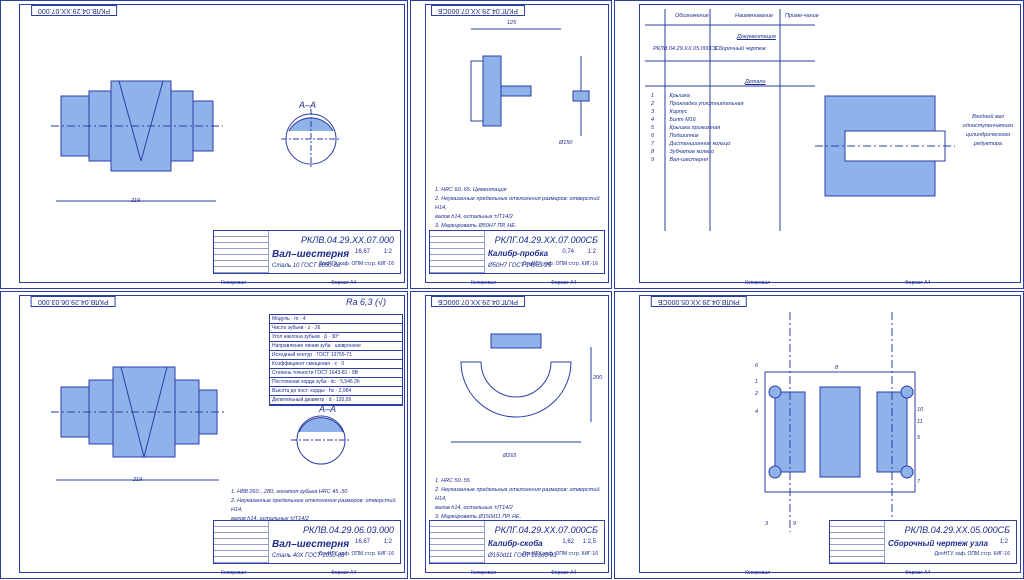 This screenshot has height=580, width=1024. Describe the element at coordinates (757, 382) in the screenshot. I see `callout-1: 1` at that location.